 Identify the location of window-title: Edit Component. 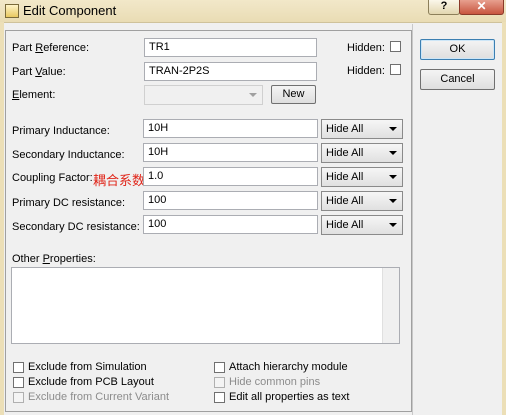
(70, 10).